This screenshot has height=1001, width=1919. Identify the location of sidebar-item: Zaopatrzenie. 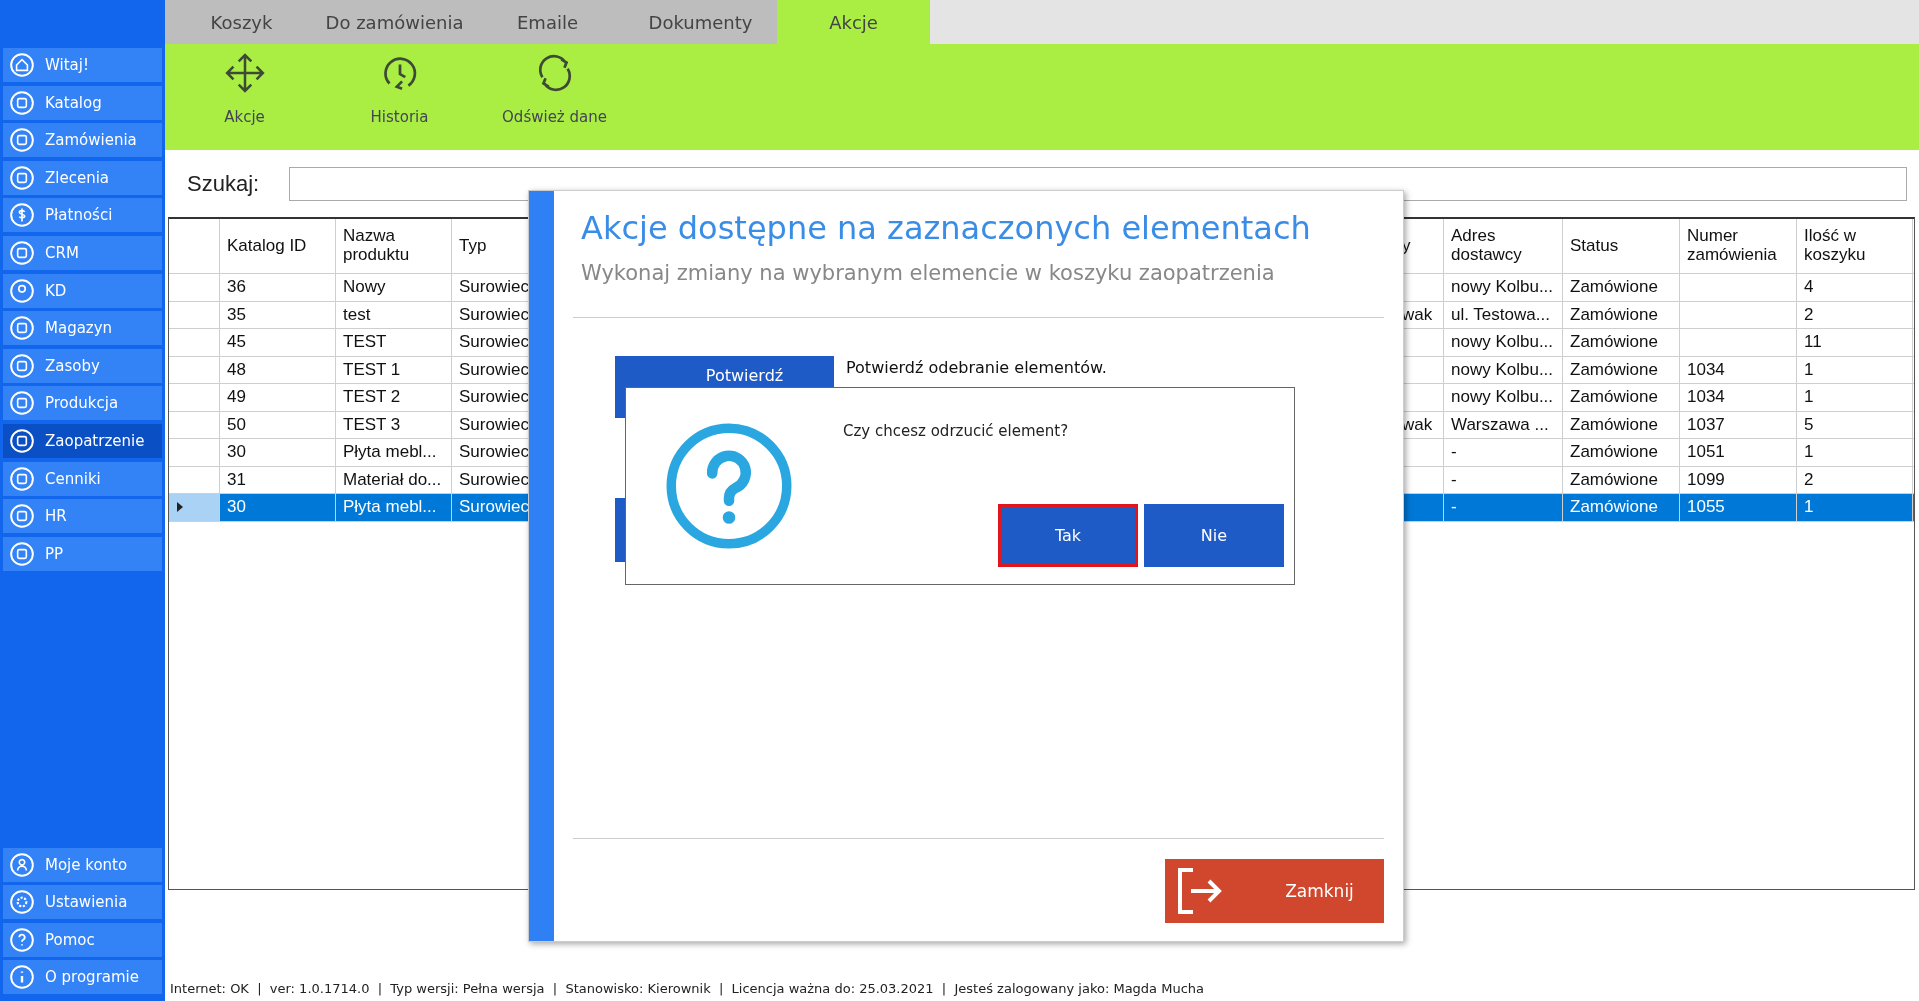
(82, 440).